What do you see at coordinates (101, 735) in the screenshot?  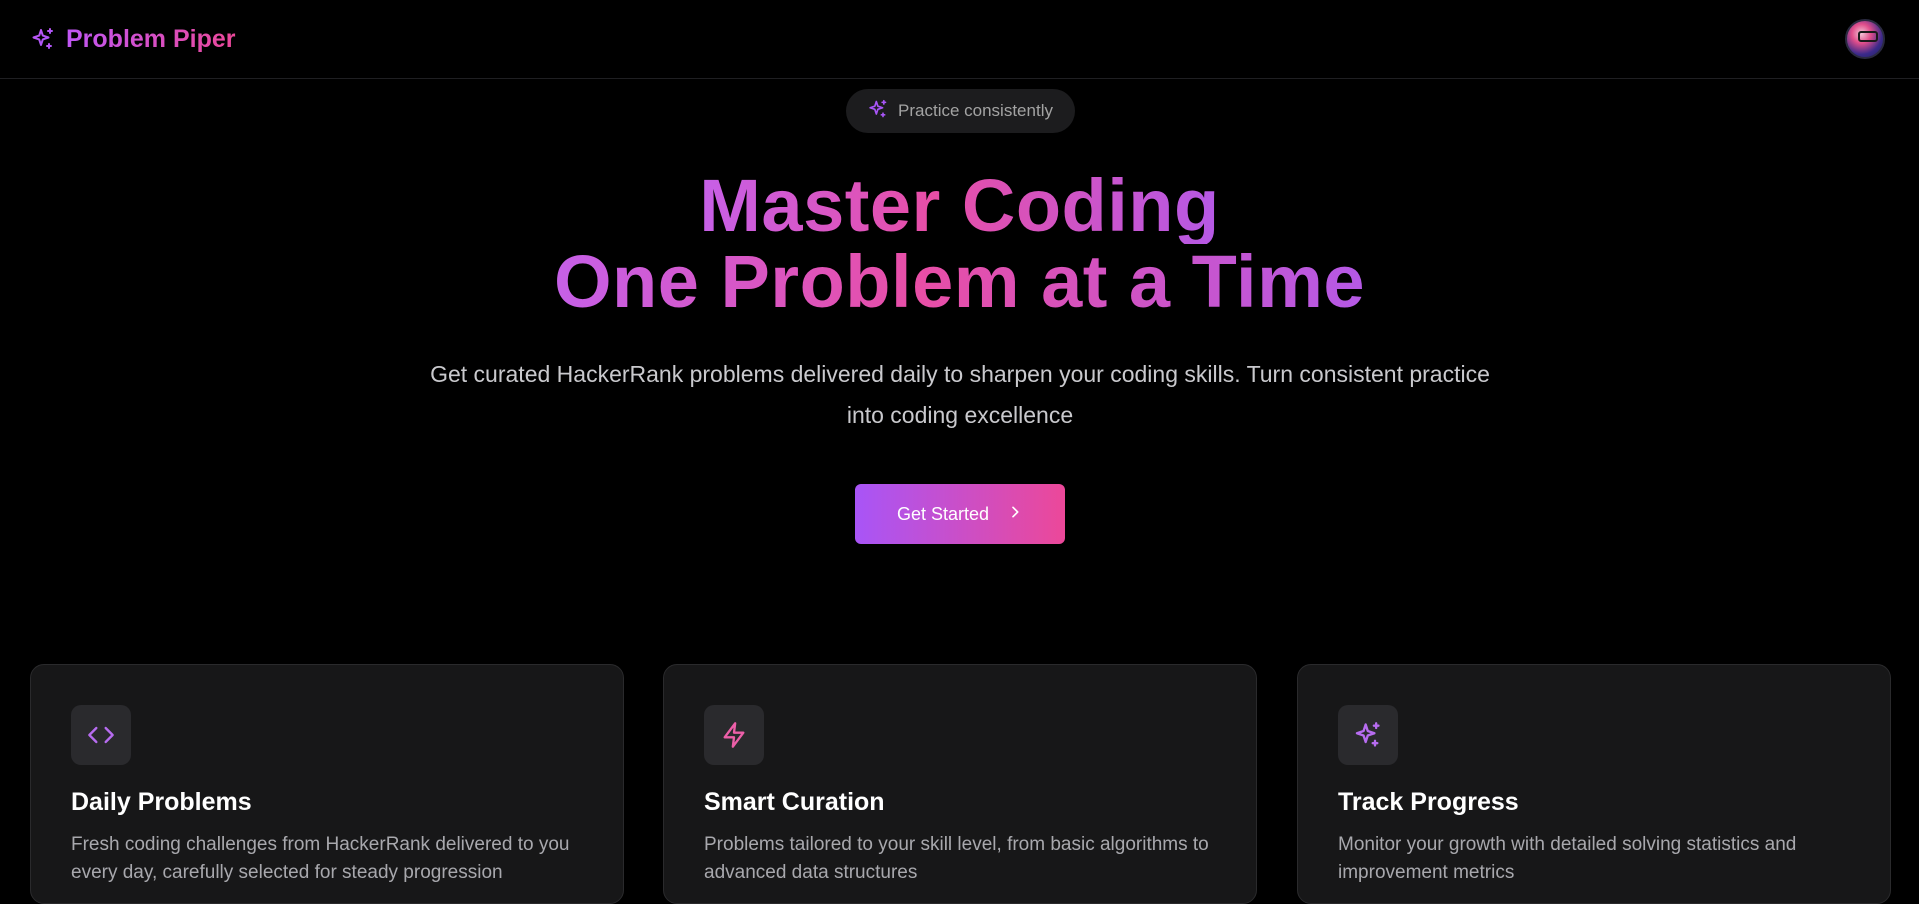 I see `code-icon` at bounding box center [101, 735].